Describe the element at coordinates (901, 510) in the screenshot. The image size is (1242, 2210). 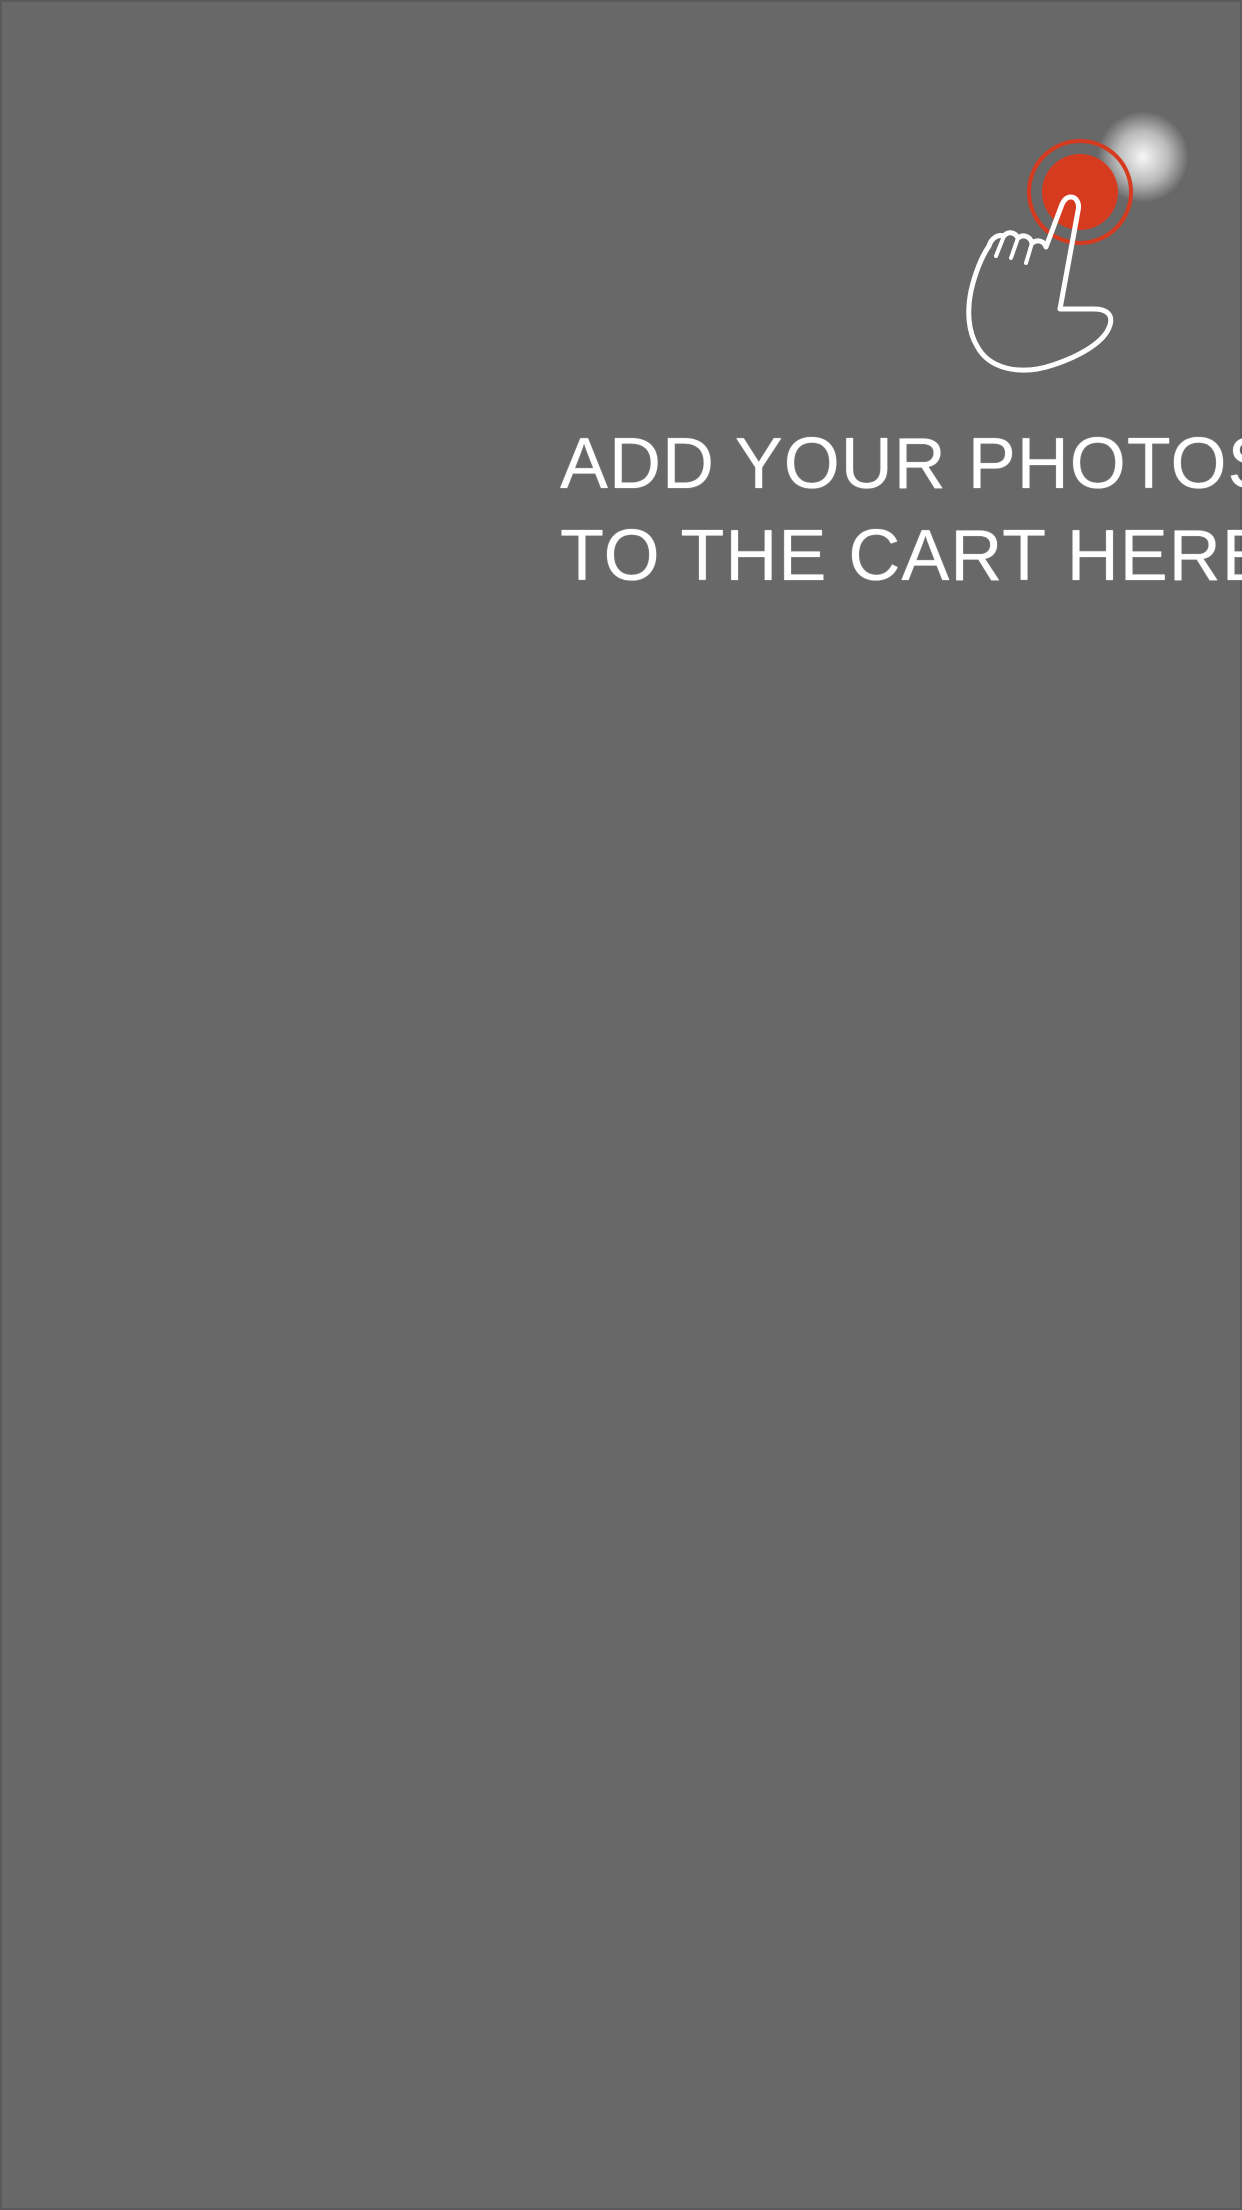
I see `add-to-cart-hint: ADD YOUR PHOTOS TO THE CART HERE` at that location.